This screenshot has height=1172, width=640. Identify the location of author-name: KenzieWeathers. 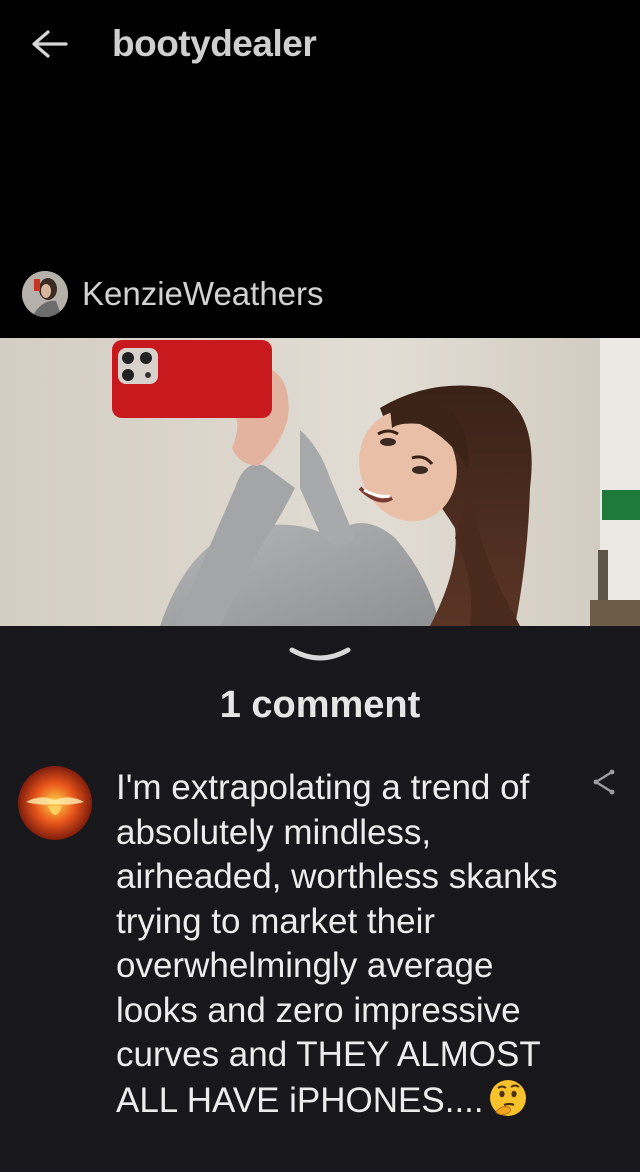
(203, 294).